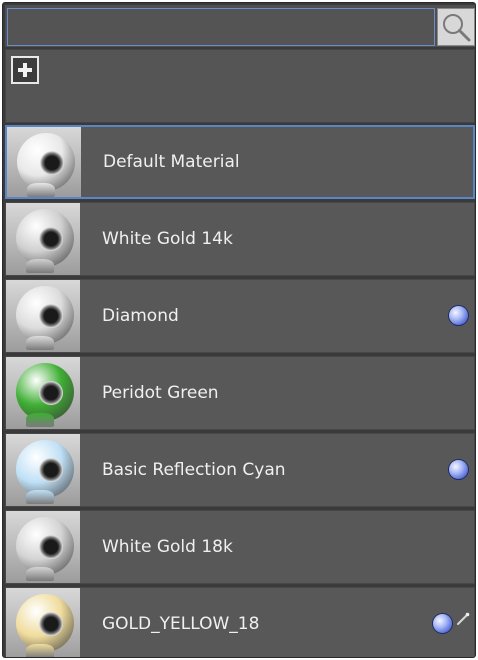 Image resolution: width=478 pixels, height=660 pixels. Describe the element at coordinates (140, 316) in the screenshot. I see `material-name: Diamond` at that location.